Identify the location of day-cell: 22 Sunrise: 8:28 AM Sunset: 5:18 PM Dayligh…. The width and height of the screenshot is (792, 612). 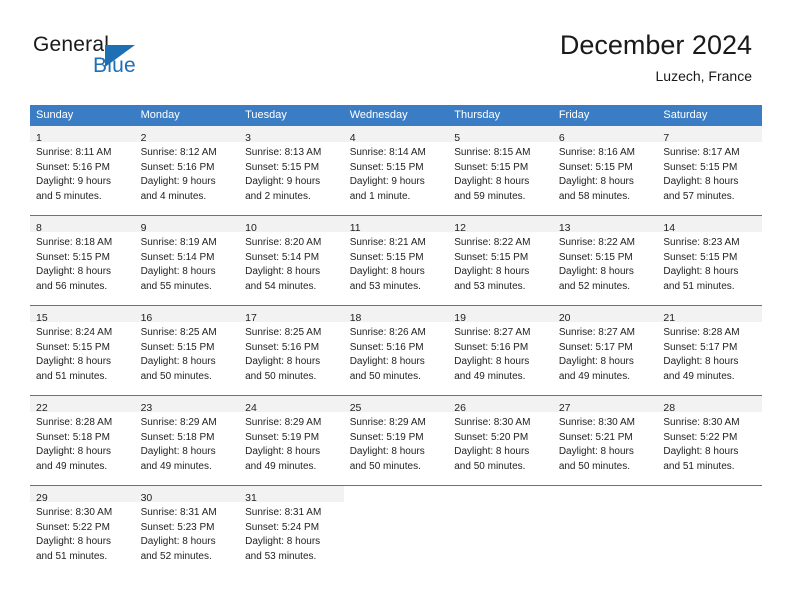
(82, 440).